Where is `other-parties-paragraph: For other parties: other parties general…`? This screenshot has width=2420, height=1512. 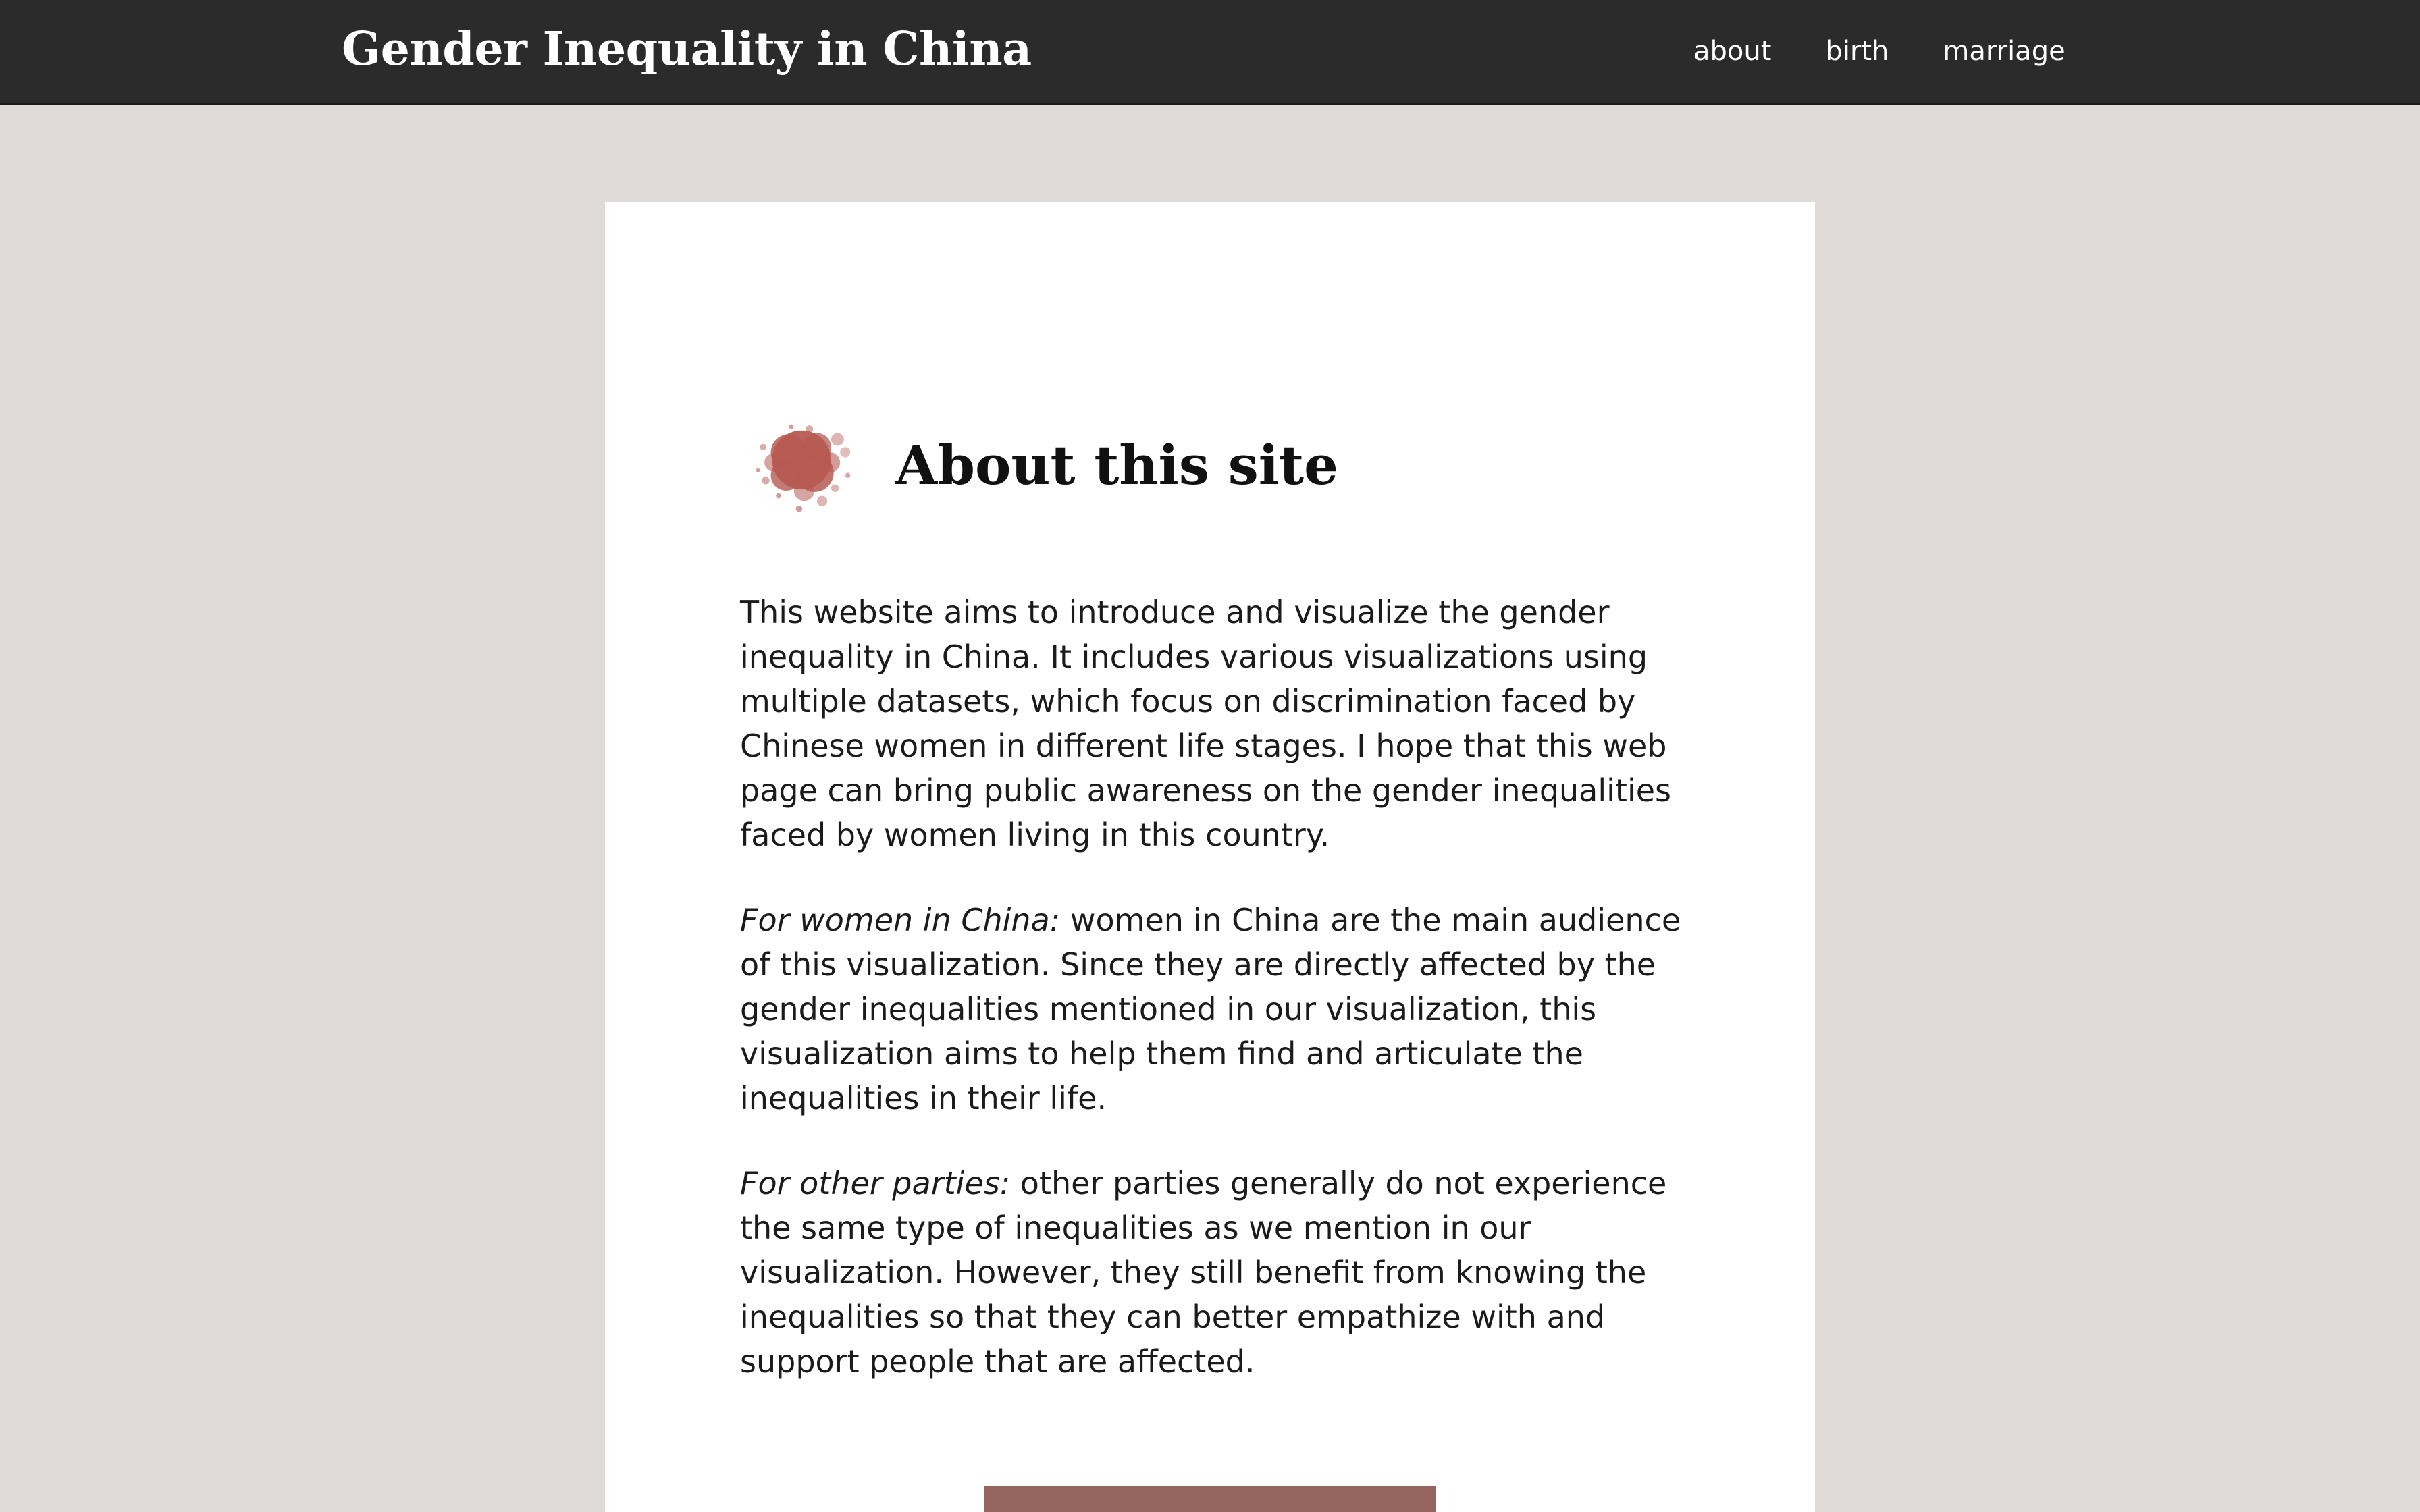
other-parties-paragraph: For other parties: other parties general… is located at coordinates (1212, 1272).